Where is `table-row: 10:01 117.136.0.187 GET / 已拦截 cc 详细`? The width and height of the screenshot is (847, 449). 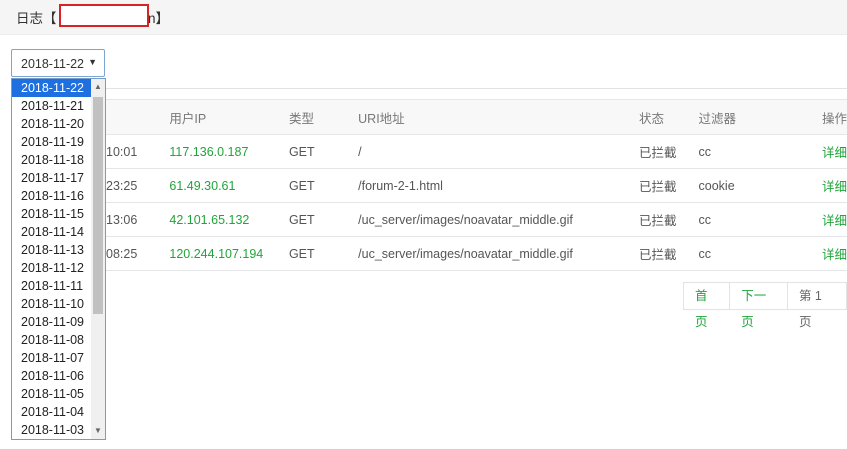
table-row: 10:01 117.136.0.187 GET / 已拦截 cc 详细 is located at coordinates (476, 151).